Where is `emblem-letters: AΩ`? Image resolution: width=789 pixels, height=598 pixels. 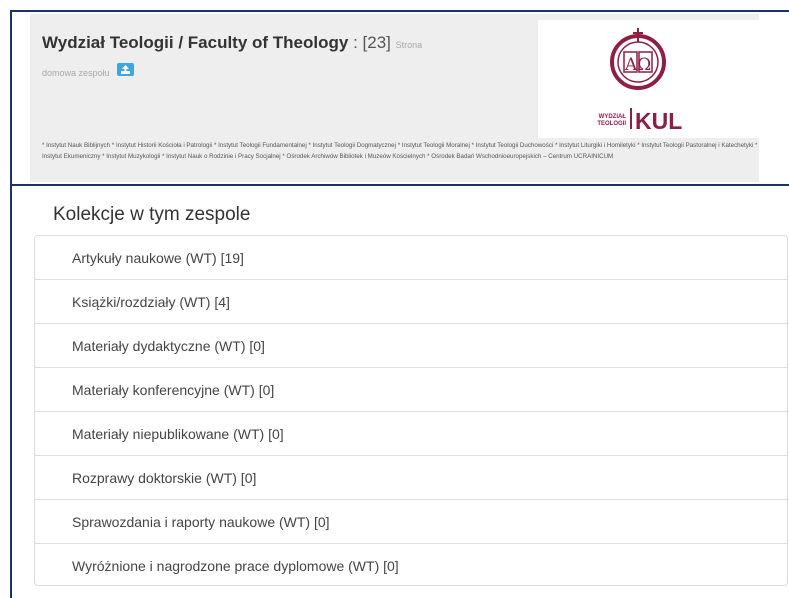 emblem-letters: AΩ is located at coordinates (637, 65).